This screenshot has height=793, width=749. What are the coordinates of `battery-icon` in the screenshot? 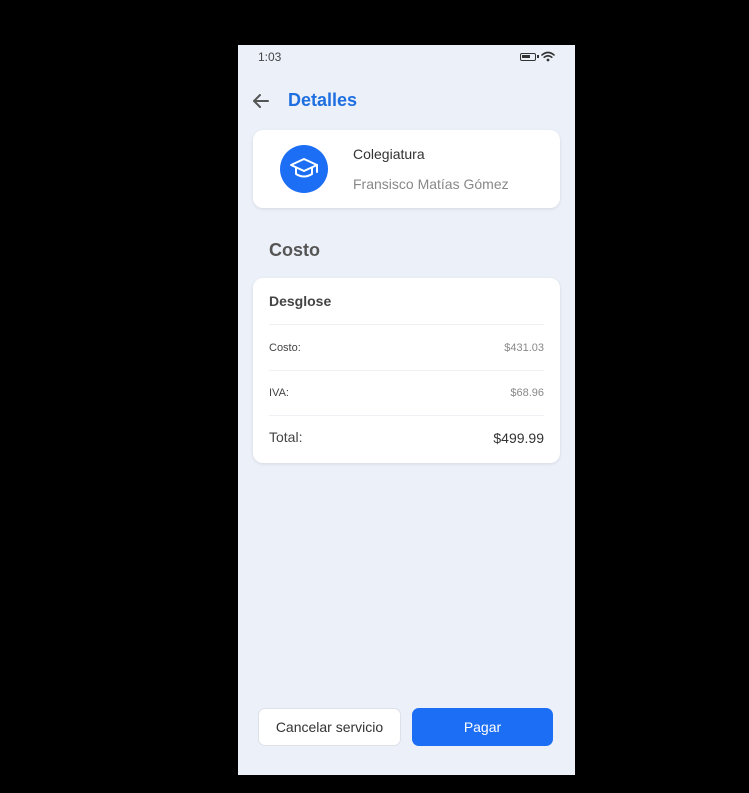 It's located at (529, 56).